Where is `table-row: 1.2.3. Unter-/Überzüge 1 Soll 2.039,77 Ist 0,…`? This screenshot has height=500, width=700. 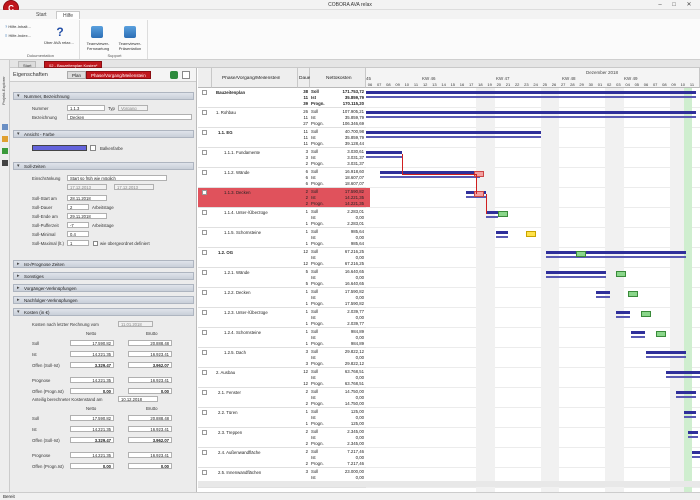
table-row: 1.2.3. Unter-/Überzüge 1 Soll 2.039,77 Ist 0,… is located at coordinates (284, 318).